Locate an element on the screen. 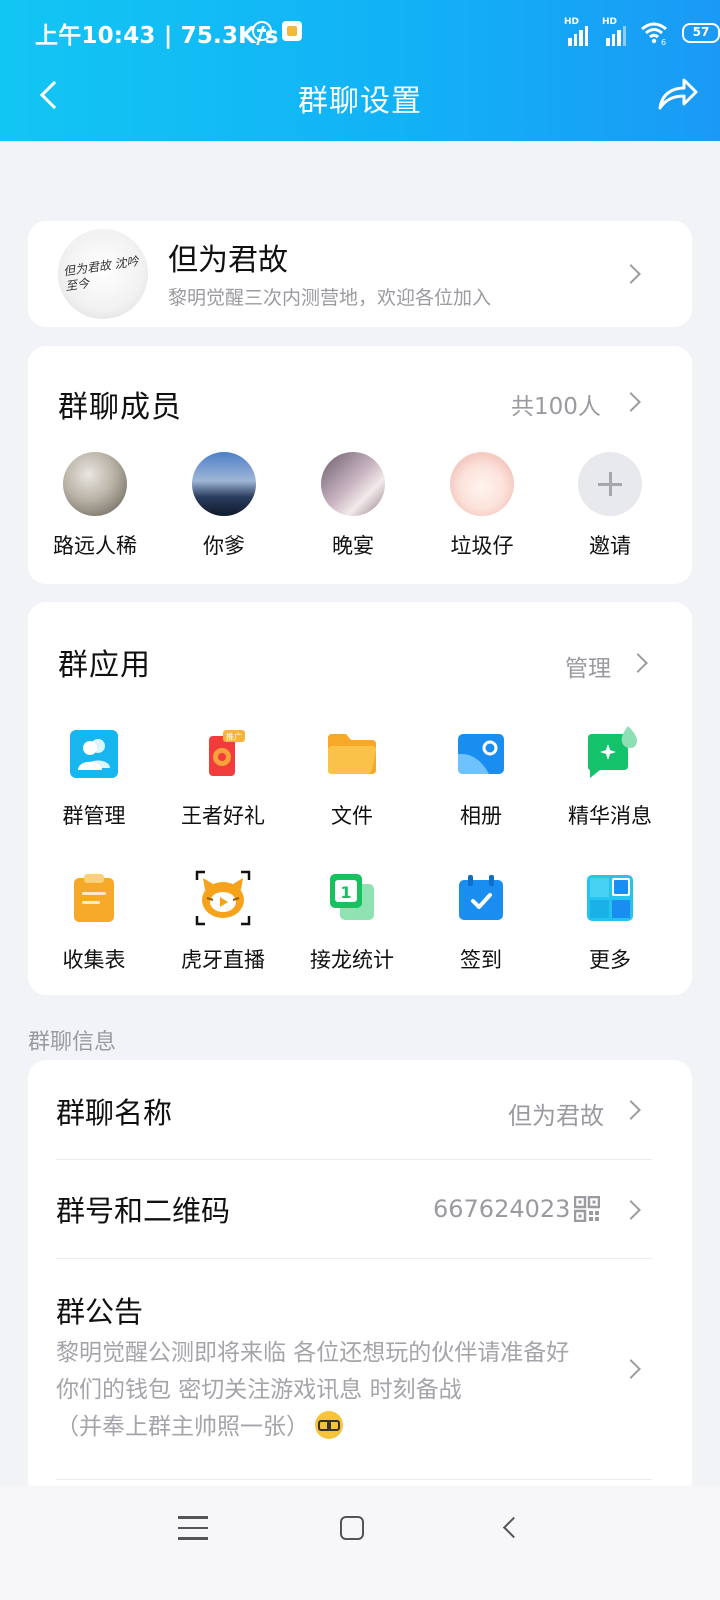 The width and height of the screenshot is (720, 1600). group-avatar is located at coordinates (103, 274).